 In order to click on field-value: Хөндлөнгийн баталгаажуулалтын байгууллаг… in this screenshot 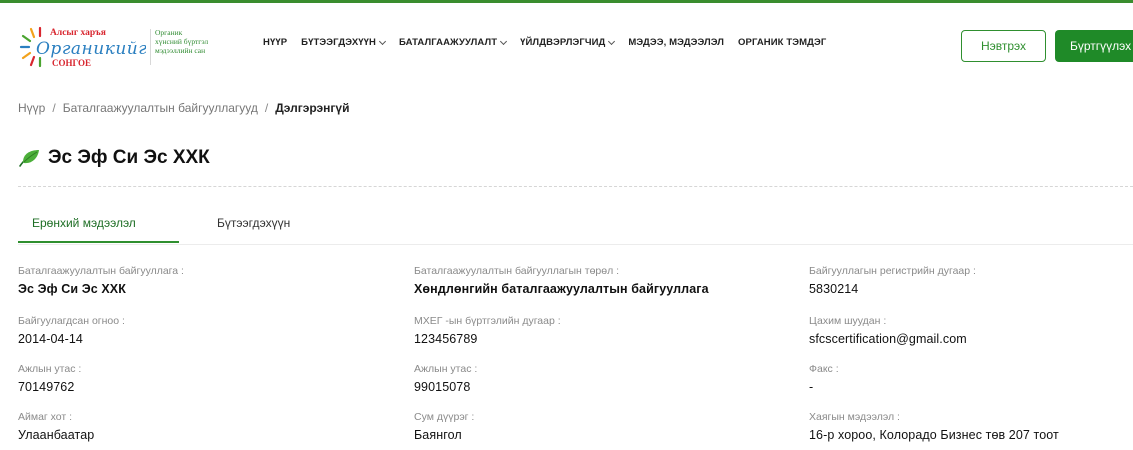, I will do `click(561, 289)`.